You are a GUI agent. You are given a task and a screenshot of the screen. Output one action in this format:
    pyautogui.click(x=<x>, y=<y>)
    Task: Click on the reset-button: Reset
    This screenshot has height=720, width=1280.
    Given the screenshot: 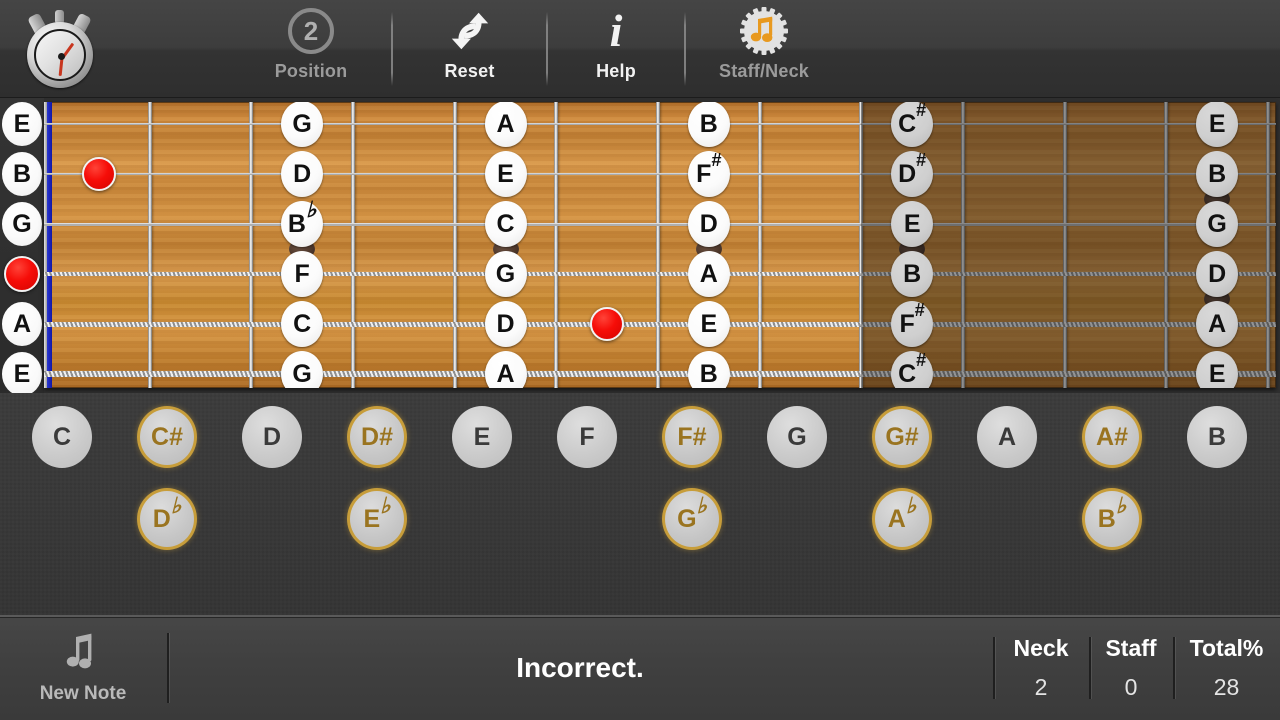 What is the action you would take?
    pyautogui.click(x=469, y=49)
    